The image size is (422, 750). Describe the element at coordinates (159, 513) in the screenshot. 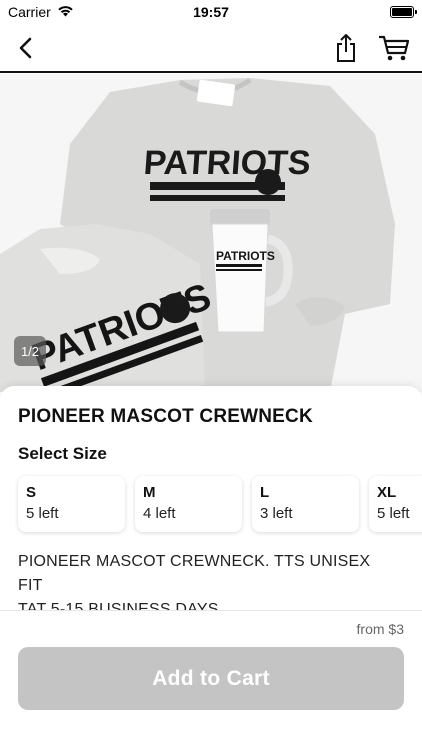

I see `size-stock: 4 left` at that location.